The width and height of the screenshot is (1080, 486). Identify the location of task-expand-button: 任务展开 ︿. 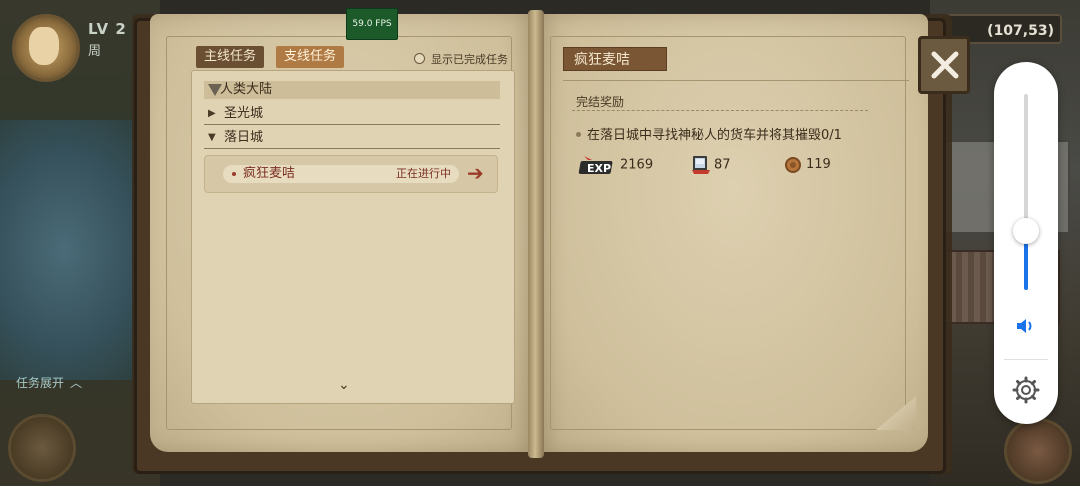
(49, 382).